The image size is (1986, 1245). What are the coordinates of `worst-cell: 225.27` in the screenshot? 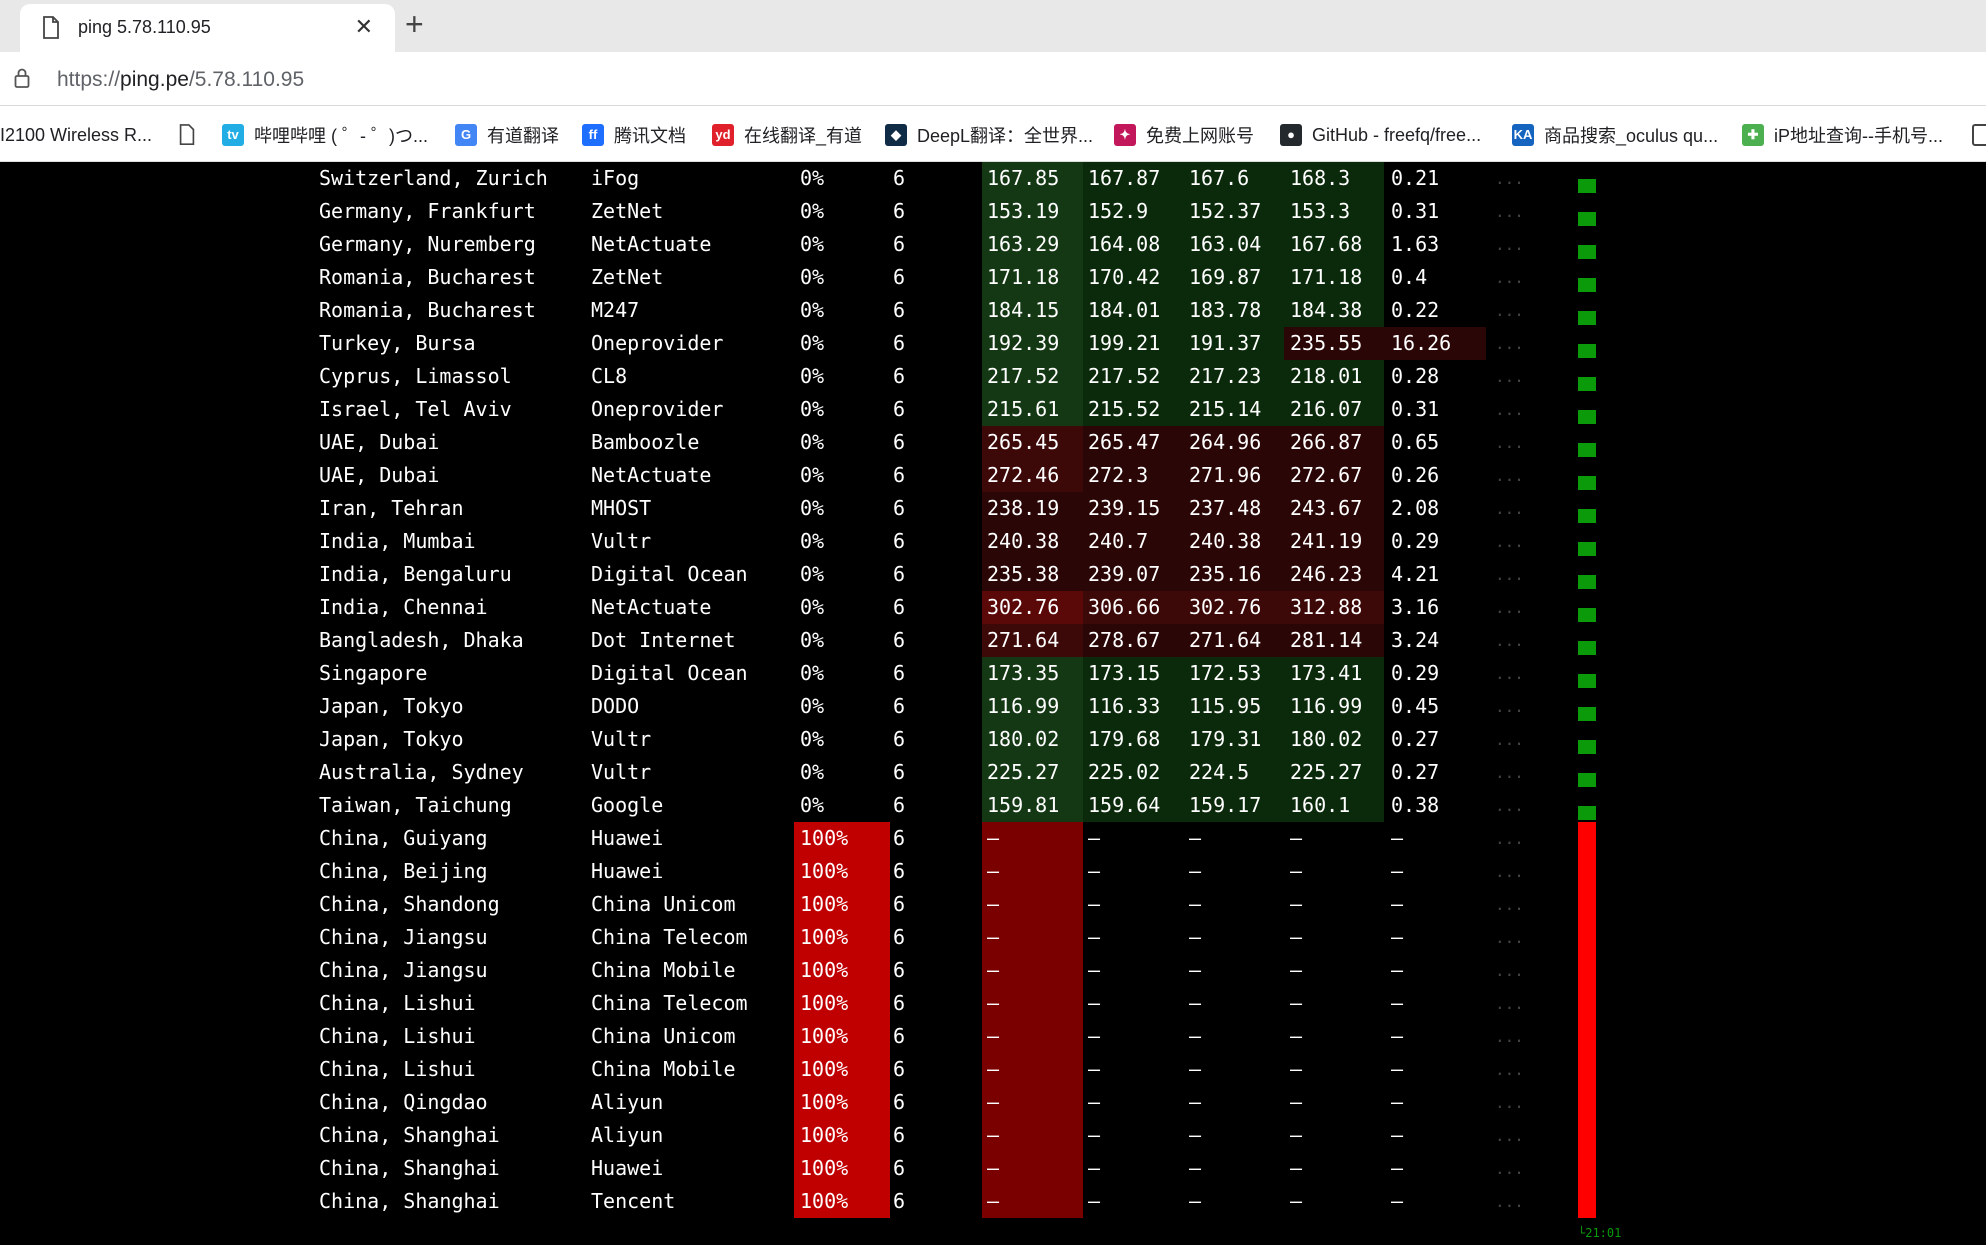 It's located at (1334, 772).